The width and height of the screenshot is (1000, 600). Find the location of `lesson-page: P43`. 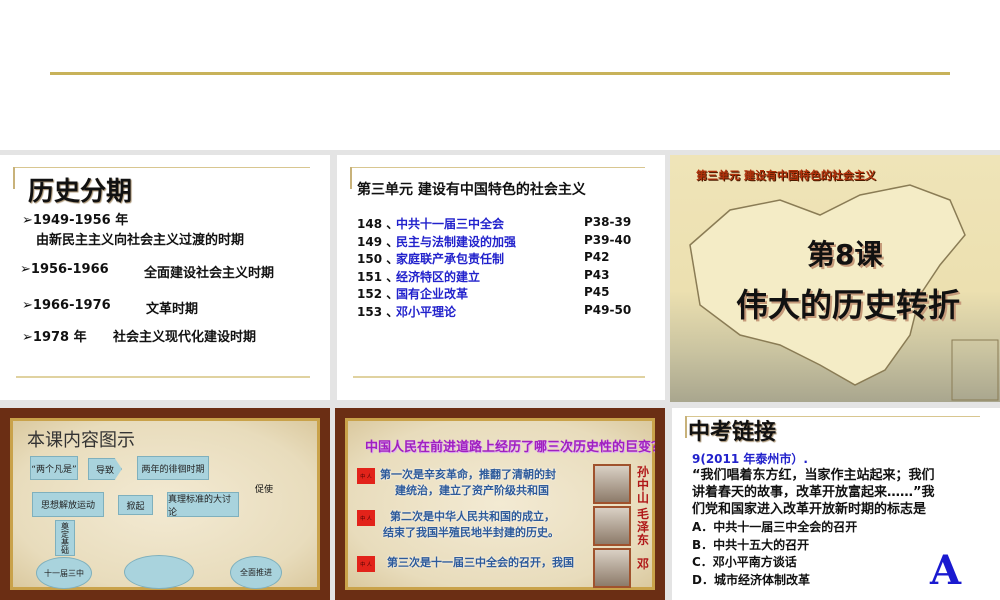

lesson-page: P43 is located at coordinates (597, 274).